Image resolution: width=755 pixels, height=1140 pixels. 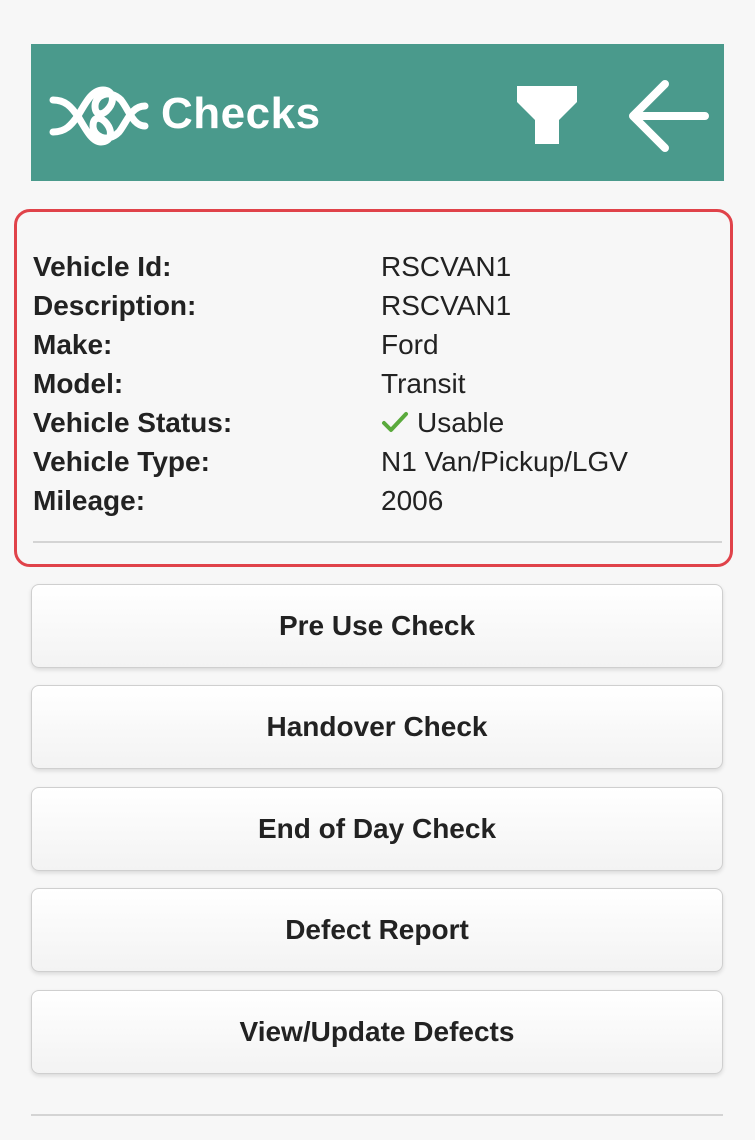 I want to click on info-value: 2006, so click(x=412, y=500).